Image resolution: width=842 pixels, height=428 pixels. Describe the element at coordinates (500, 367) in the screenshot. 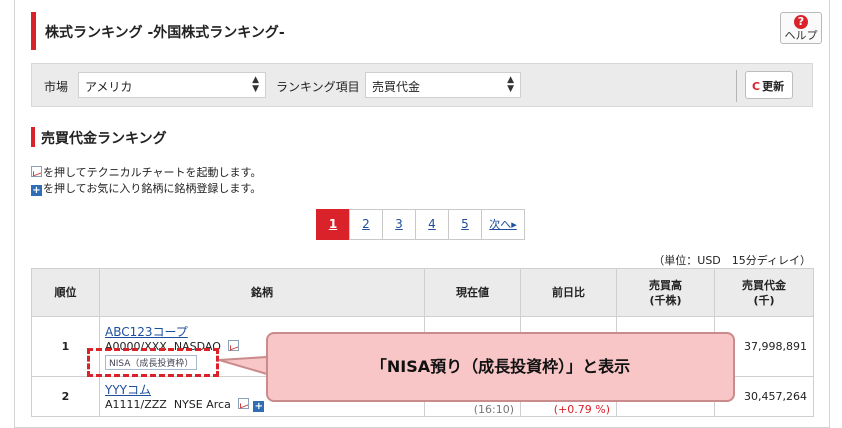

I see `annotation-callout: 「NISA預り（成長投資枠）」と表示` at that location.